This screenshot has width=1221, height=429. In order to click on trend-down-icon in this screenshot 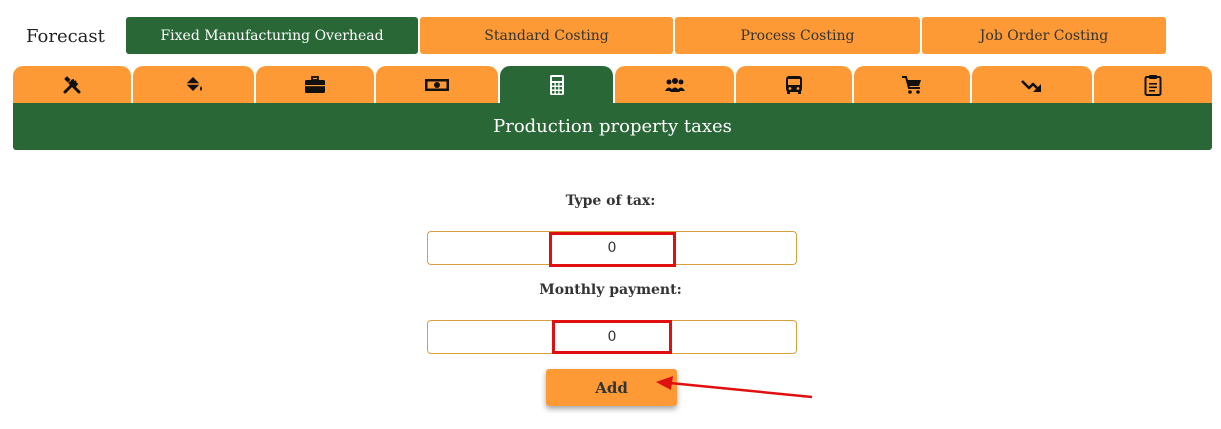, I will do `click(1032, 85)`.